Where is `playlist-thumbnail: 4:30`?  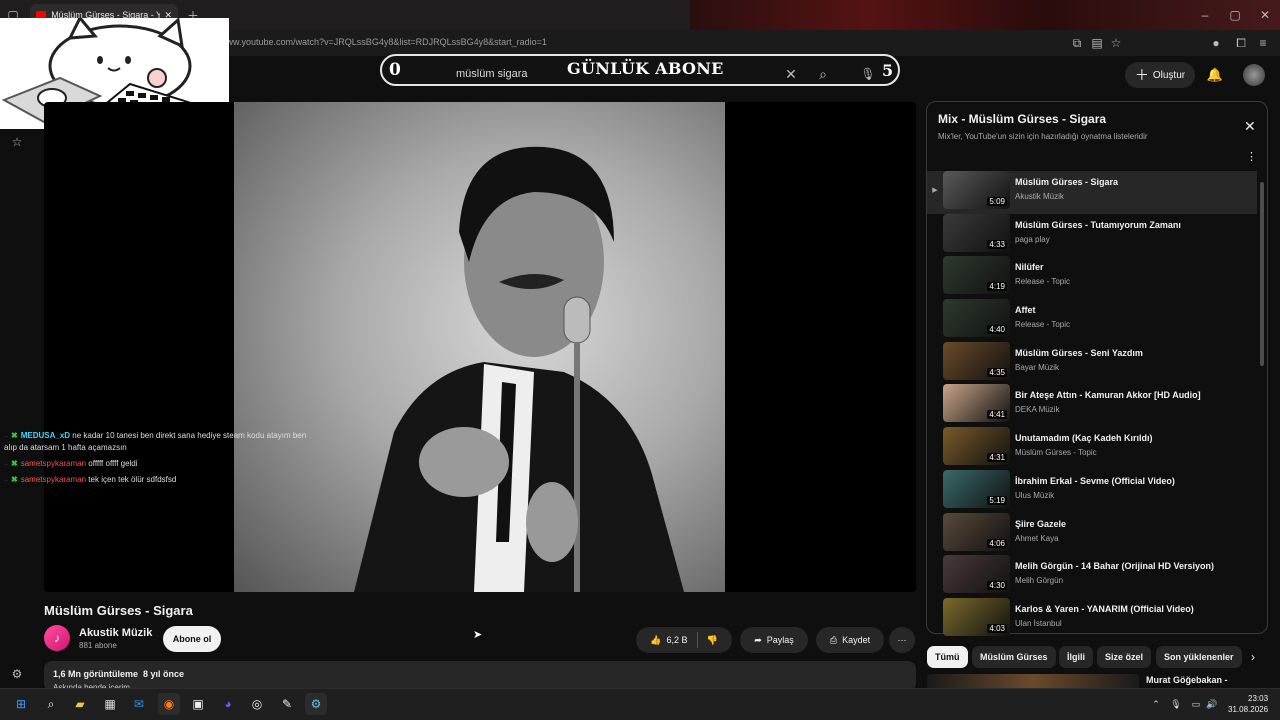 playlist-thumbnail: 4:30 is located at coordinates (976, 574).